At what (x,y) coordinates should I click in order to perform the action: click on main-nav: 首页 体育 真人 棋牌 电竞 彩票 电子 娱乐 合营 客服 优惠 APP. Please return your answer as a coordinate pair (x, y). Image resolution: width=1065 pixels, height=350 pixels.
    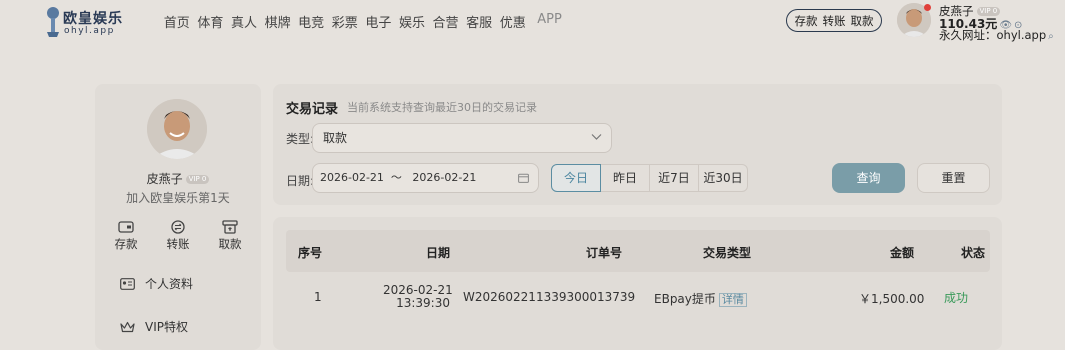
    Looking at the image, I should click on (365, 21).